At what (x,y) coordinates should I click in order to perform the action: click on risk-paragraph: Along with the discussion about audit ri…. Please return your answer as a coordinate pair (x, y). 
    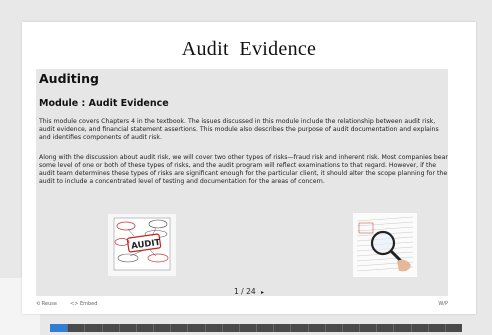
    Looking at the image, I should click on (243, 170).